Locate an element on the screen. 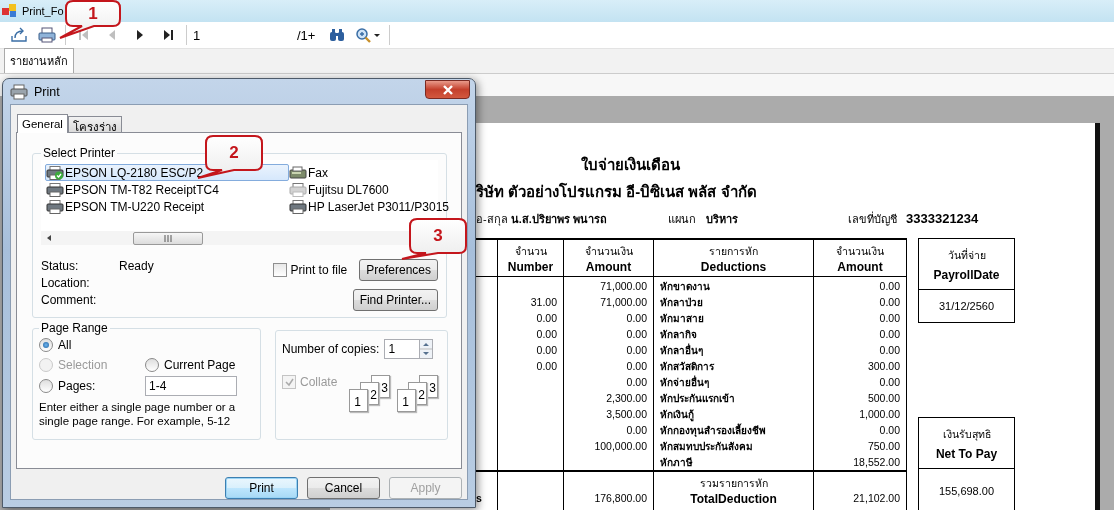 This screenshot has height=510, width=1114. table-cell: 500.00 is located at coordinates (883, 398).